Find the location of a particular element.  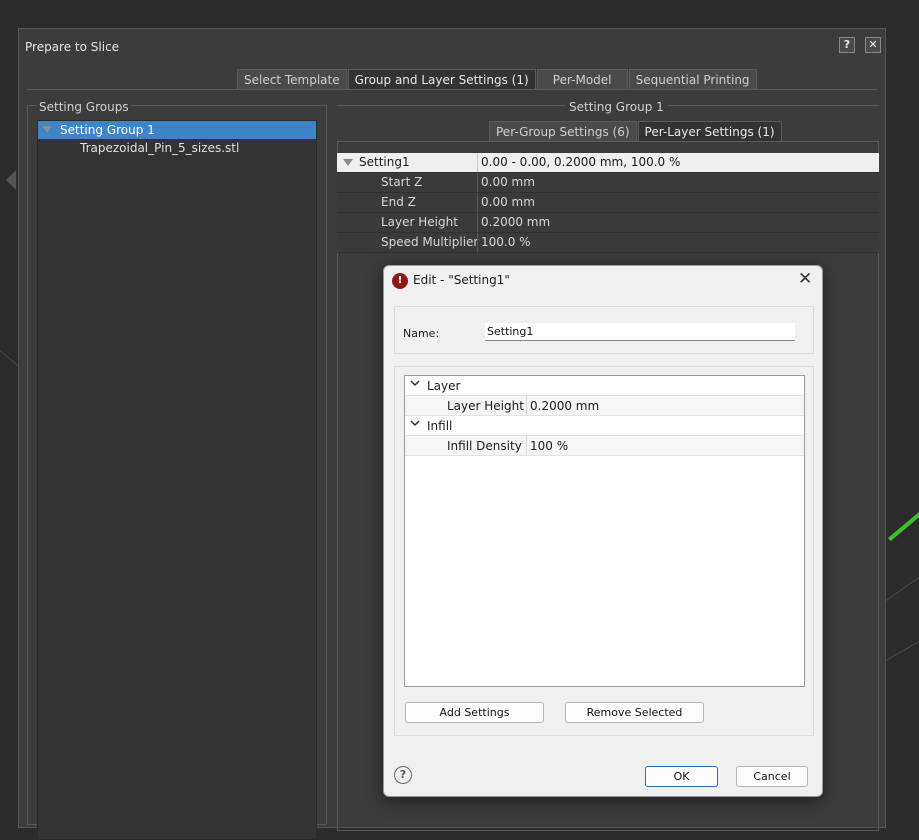

tree-category-layer: Layer is located at coordinates (604, 386).